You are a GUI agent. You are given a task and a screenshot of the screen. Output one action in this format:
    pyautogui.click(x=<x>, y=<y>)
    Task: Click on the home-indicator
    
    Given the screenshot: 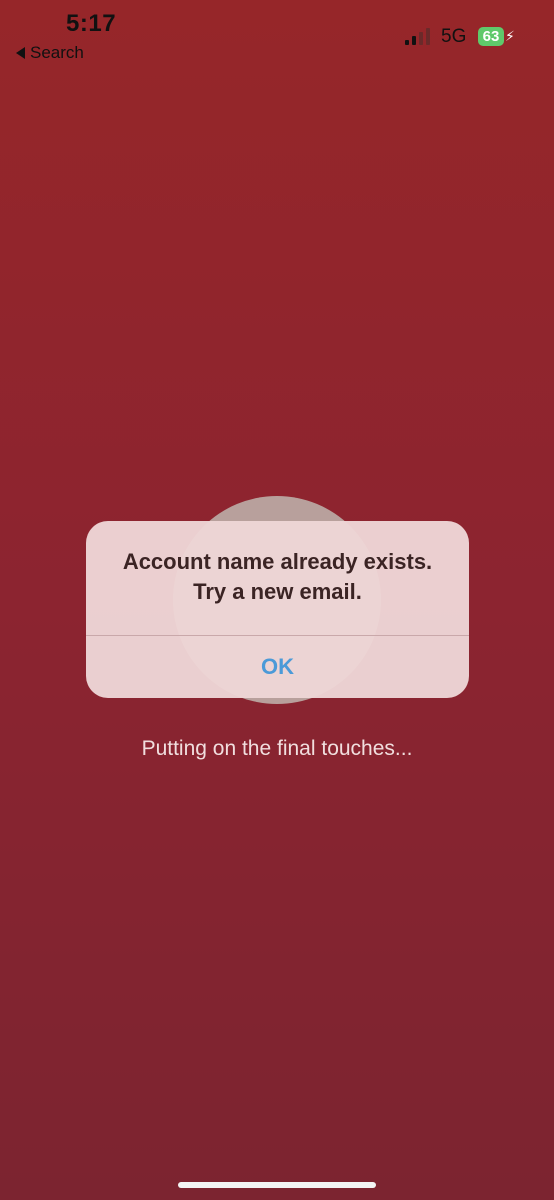 What is the action you would take?
    pyautogui.click(x=277, y=1185)
    